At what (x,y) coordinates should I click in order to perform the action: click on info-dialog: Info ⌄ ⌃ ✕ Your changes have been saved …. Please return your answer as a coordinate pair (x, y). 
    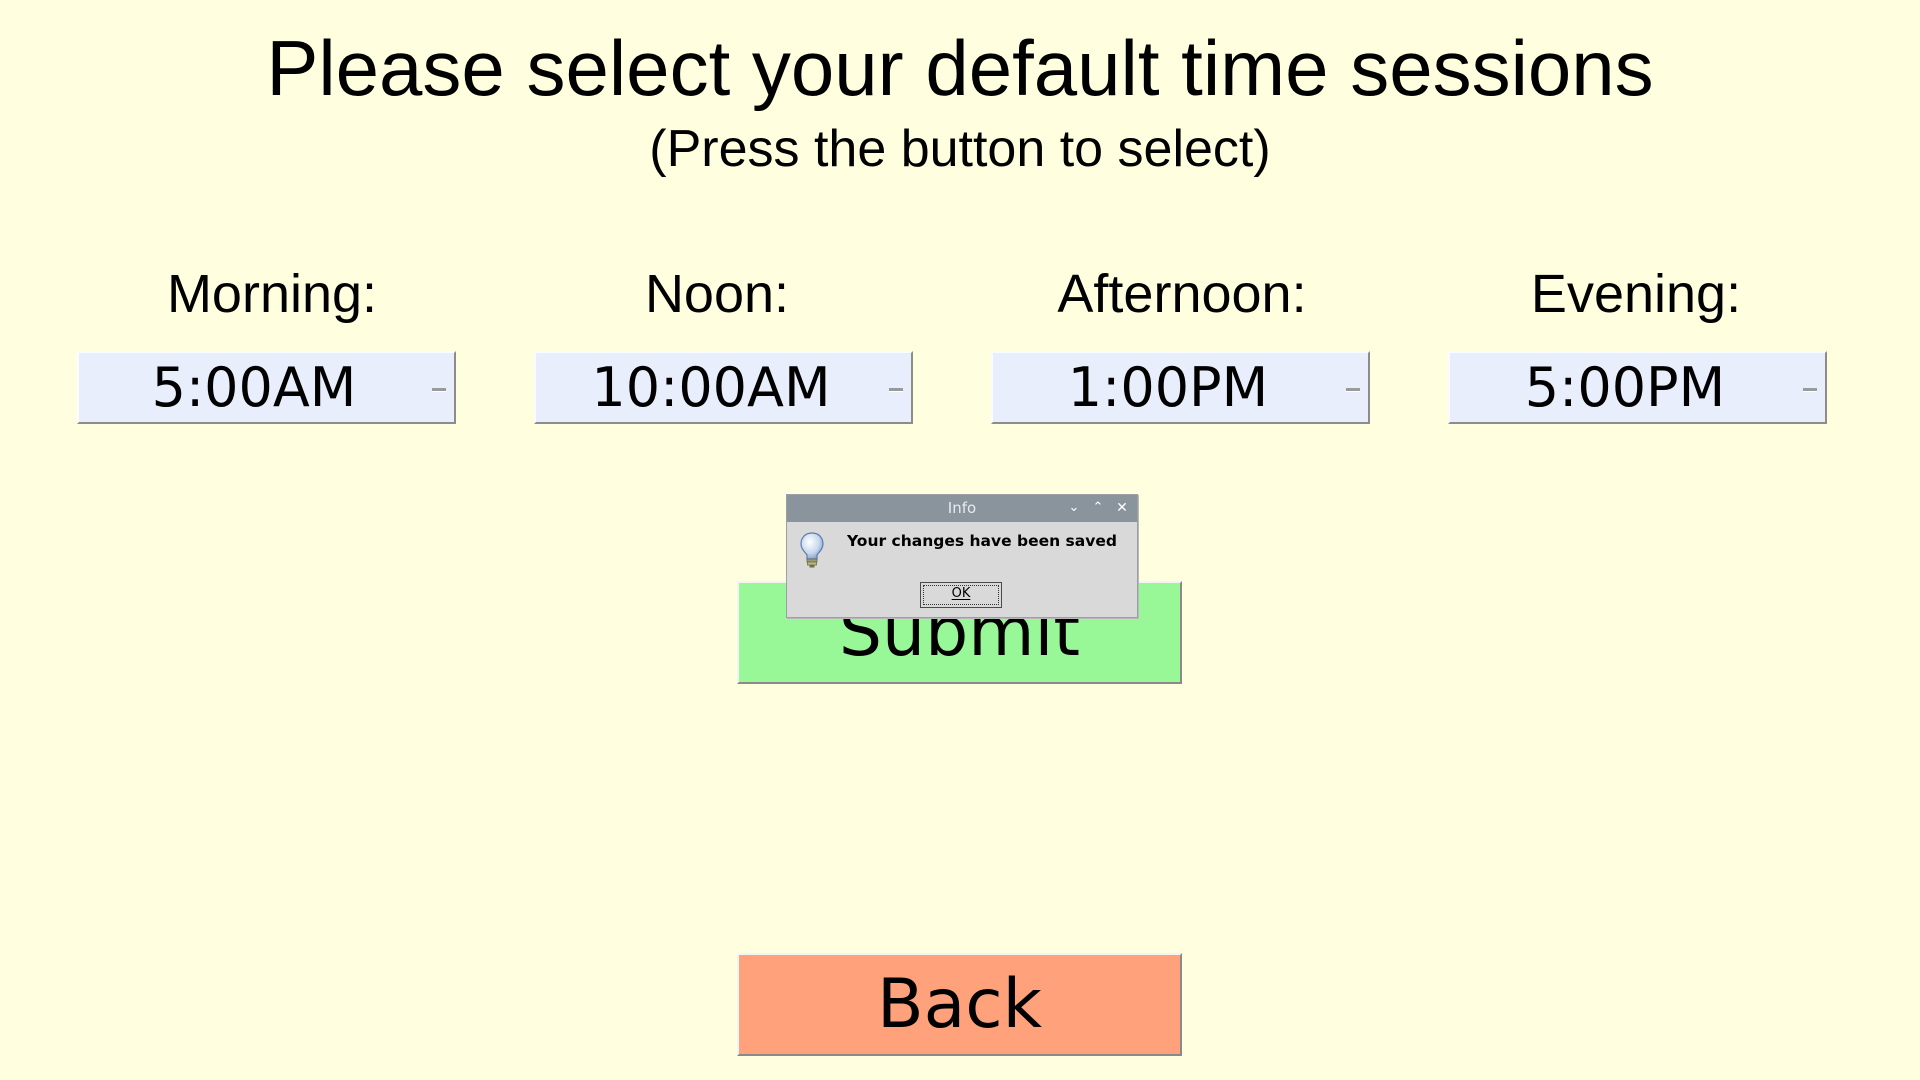
    Looking at the image, I should click on (962, 556).